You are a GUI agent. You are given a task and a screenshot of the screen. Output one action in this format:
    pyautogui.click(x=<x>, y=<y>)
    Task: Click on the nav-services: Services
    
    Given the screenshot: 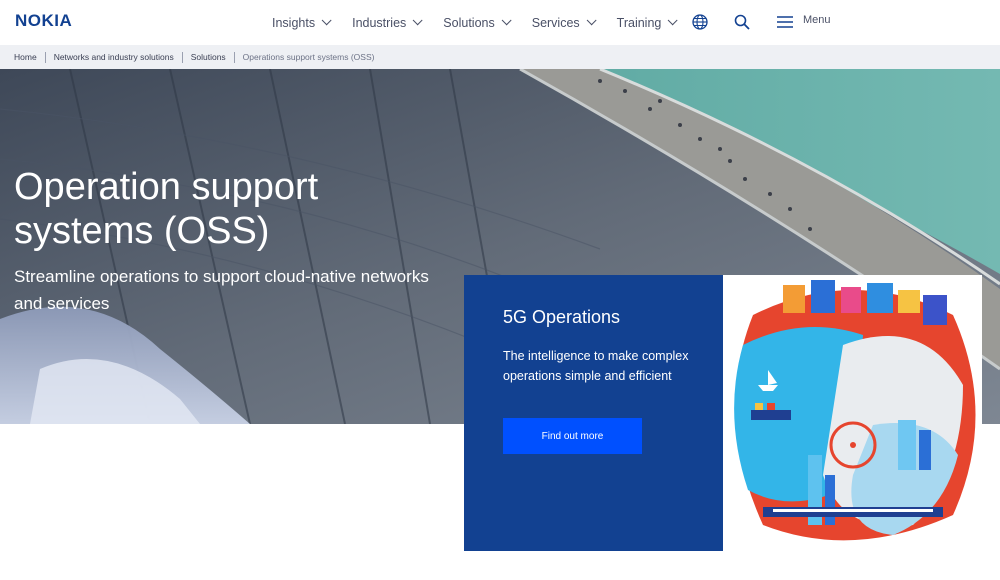 What is the action you would take?
    pyautogui.click(x=564, y=22)
    